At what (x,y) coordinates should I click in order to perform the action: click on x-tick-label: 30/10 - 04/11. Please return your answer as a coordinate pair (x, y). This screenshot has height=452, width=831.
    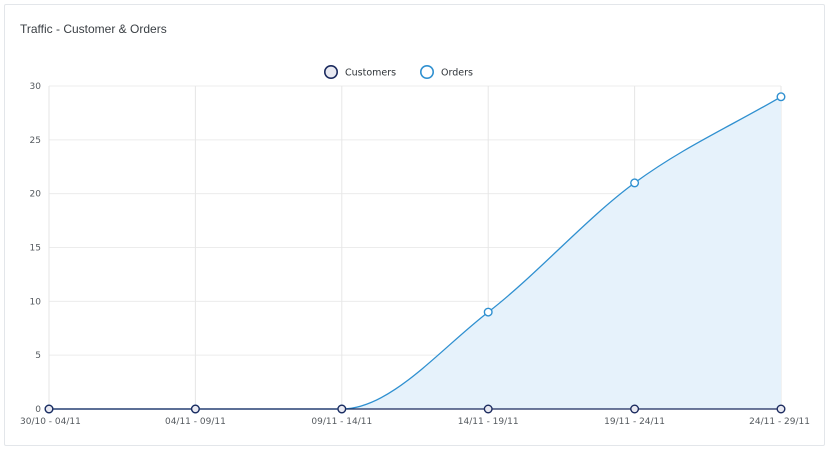
    Looking at the image, I should click on (50, 422).